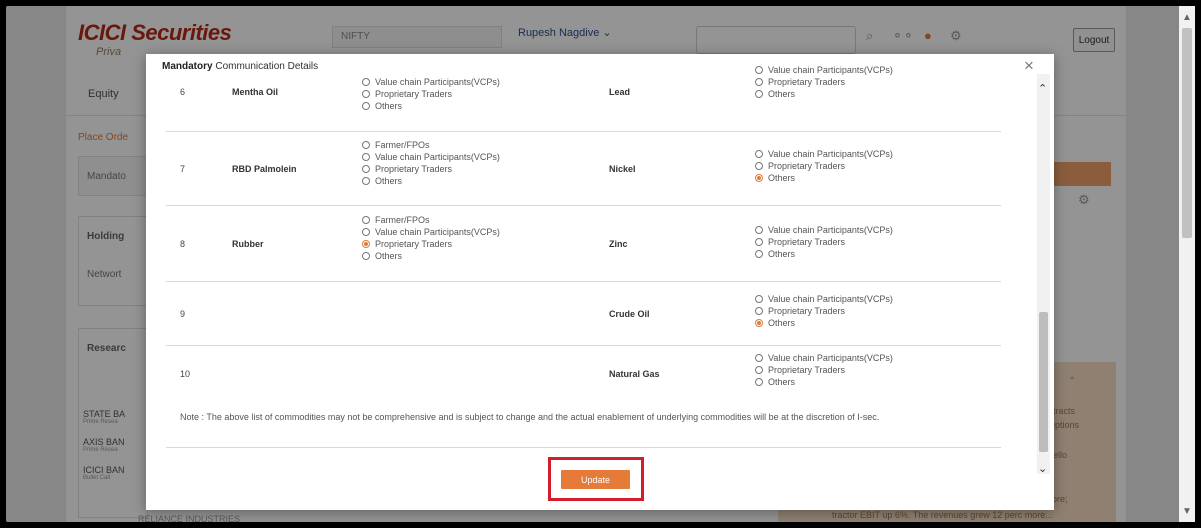 This screenshot has height=528, width=1201. I want to click on row-number: 6, so click(183, 92).